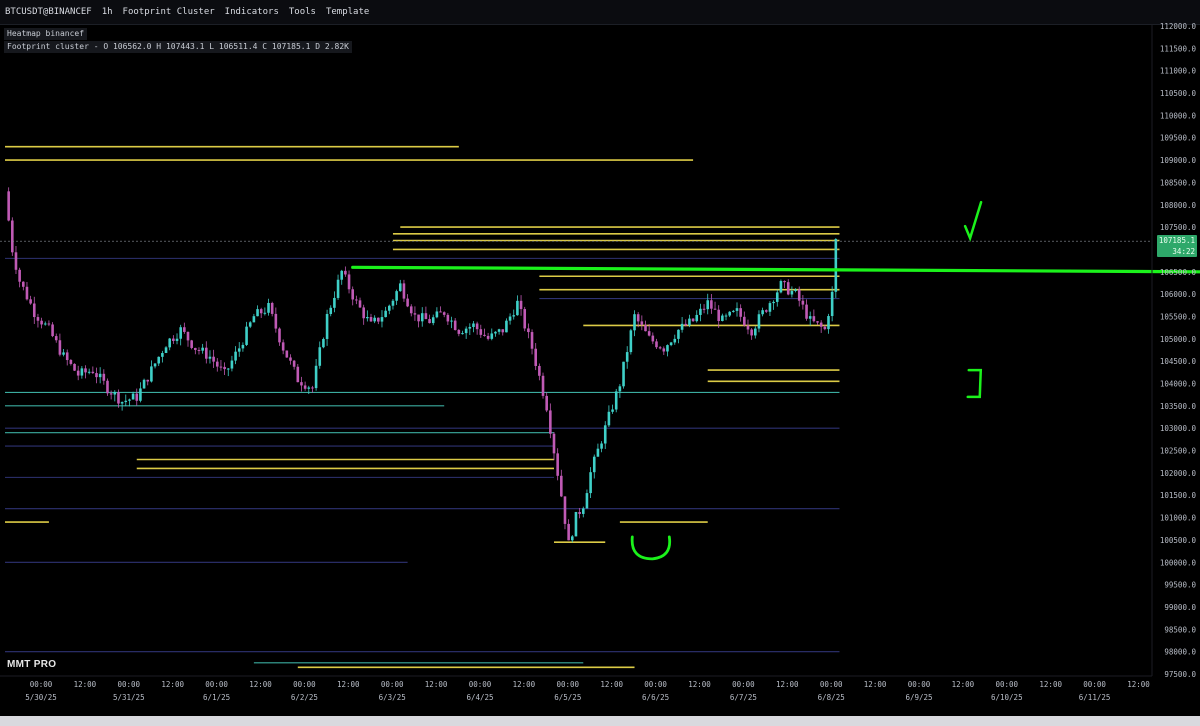  I want to click on price-tick-label: 99500.0, so click(1180, 585).